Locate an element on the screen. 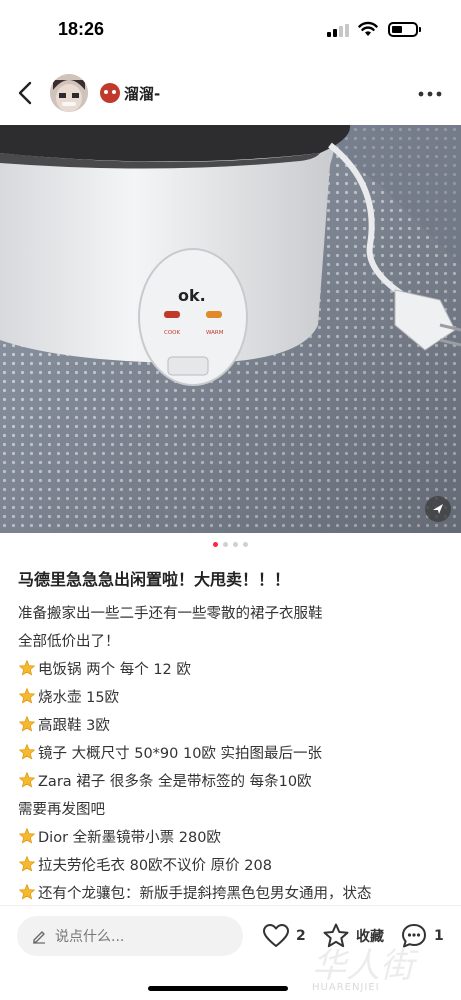  photo-tag-button is located at coordinates (438, 509).